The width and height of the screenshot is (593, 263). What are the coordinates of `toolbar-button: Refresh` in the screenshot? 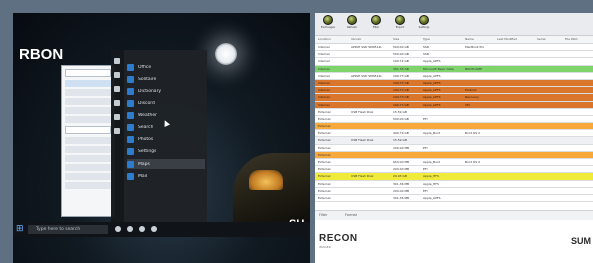 It's located at (352, 25).